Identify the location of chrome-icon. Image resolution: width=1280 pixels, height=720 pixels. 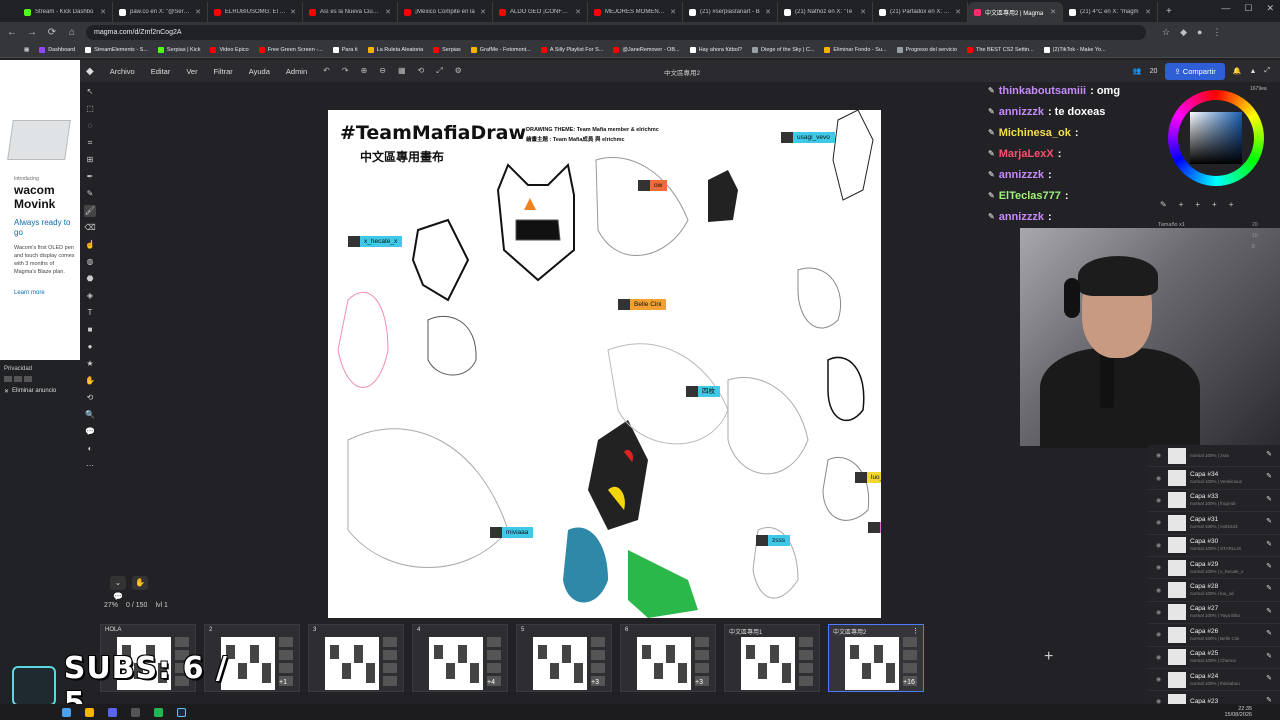
(89, 712).